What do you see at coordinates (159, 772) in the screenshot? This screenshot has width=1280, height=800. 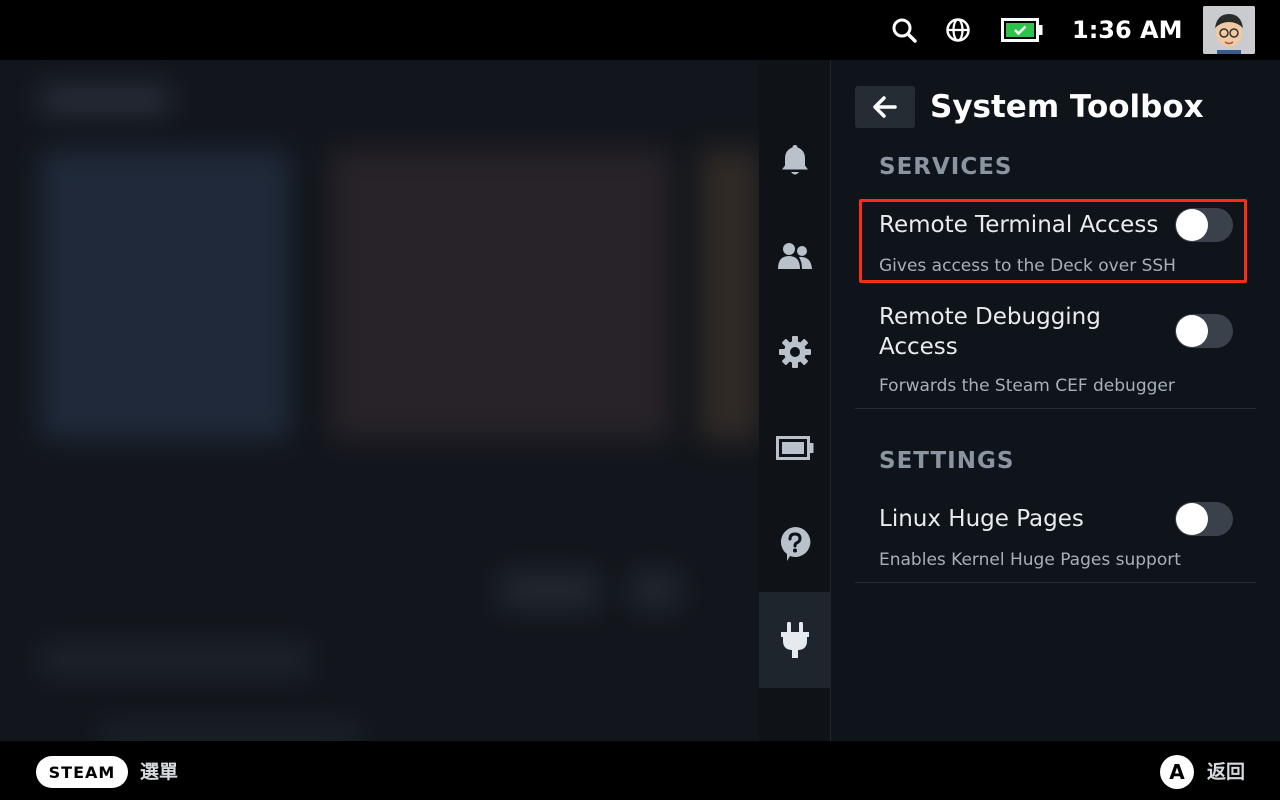 I see `menu-label: 選單` at bounding box center [159, 772].